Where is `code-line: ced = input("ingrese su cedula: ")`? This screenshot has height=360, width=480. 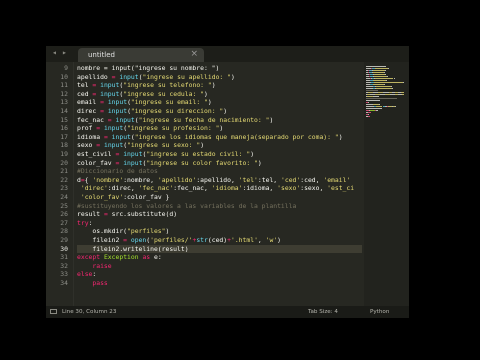 code-line: ced = input("ingrese su cedula: ") is located at coordinates (142, 94).